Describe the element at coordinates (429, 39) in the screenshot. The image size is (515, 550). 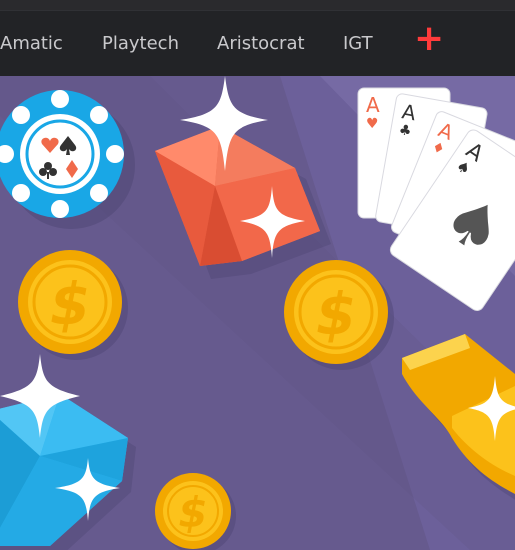
I see `more-providers-plus-icon: +` at that location.